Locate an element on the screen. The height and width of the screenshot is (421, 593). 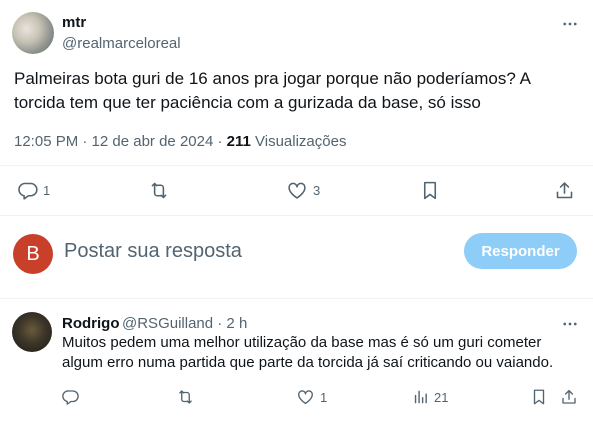
retweet-button is located at coordinates (161, 190).